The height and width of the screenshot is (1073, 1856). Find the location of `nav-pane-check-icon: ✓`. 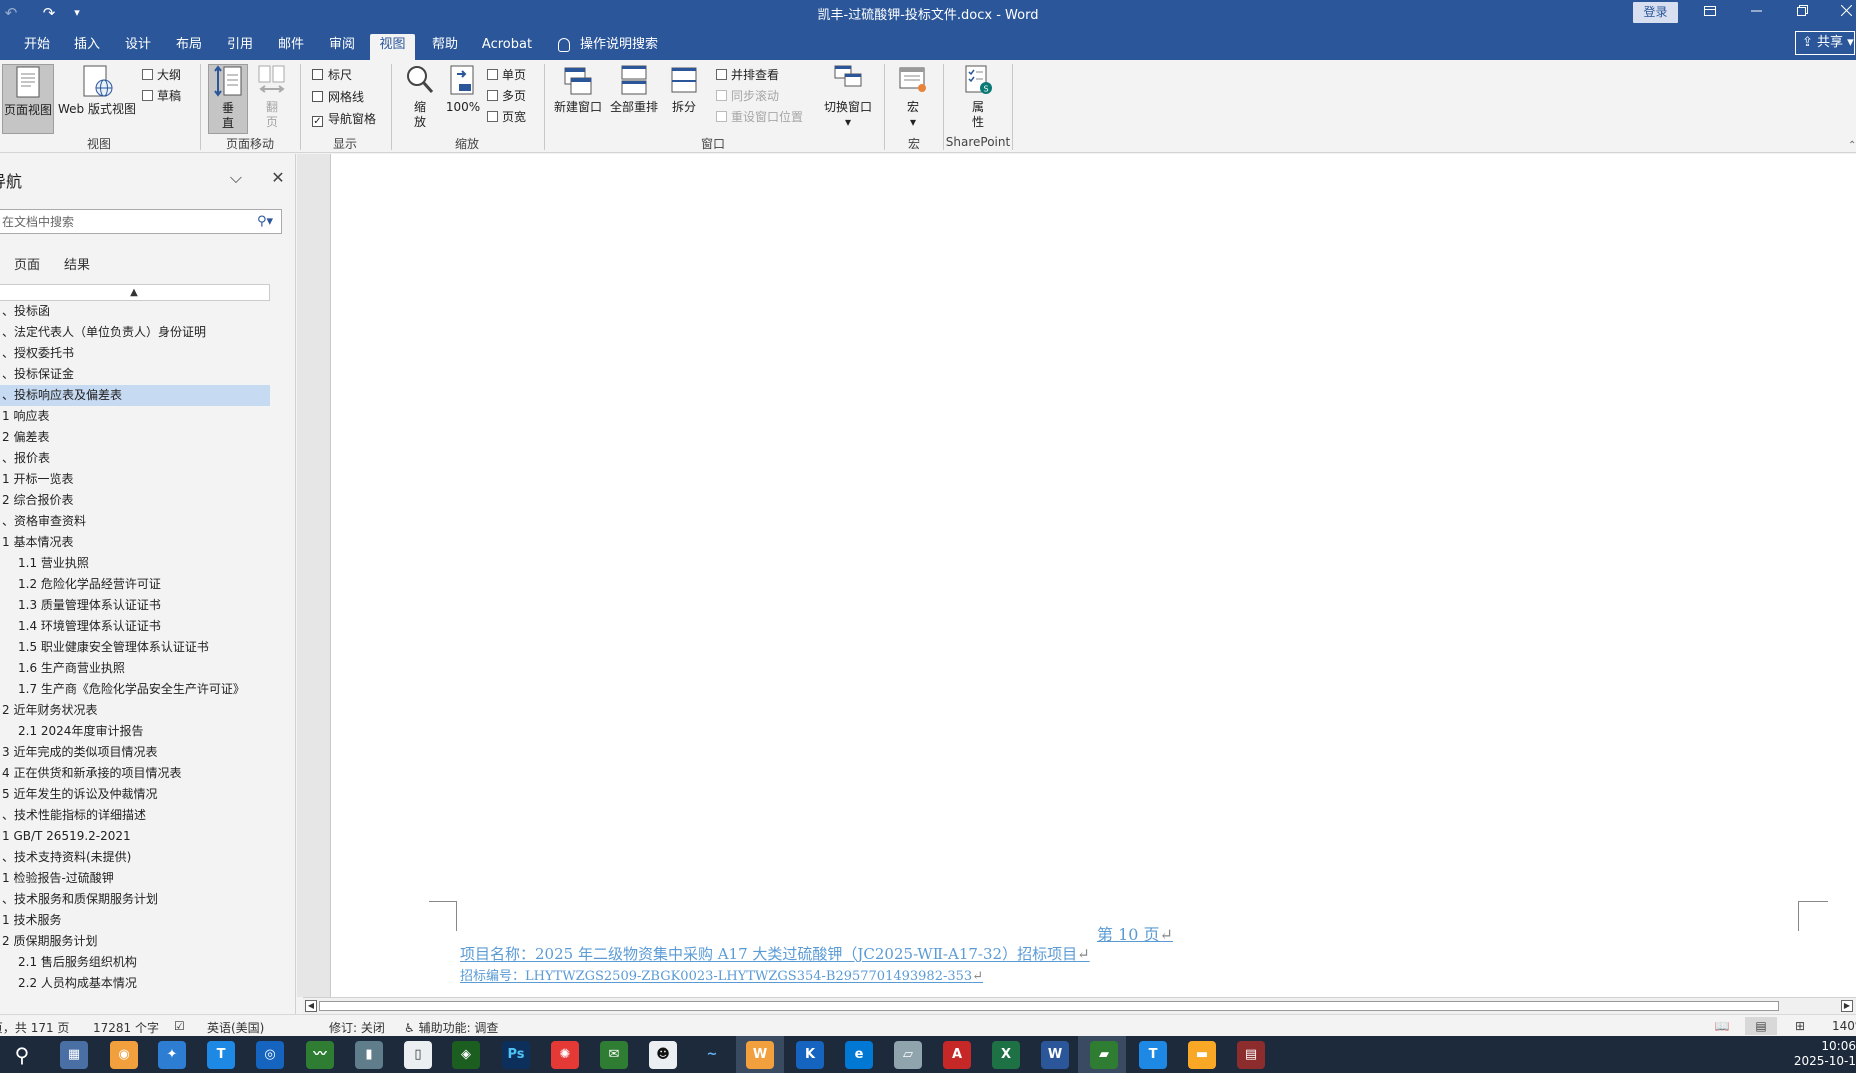

nav-pane-check-icon: ✓ is located at coordinates (317, 121).